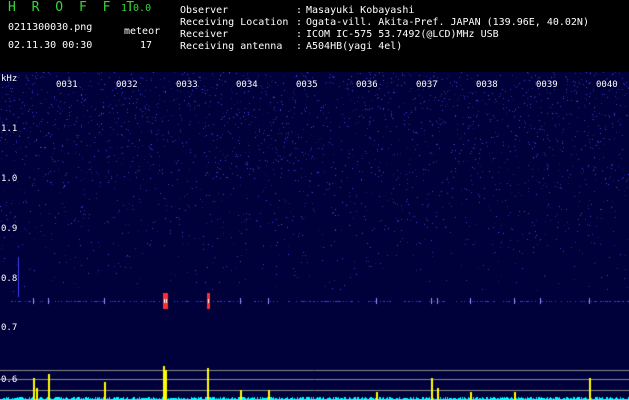 Image resolution: width=629 pixels, height=400 pixels. I want to click on antenna-label: Receiving antenna, so click(231, 46).